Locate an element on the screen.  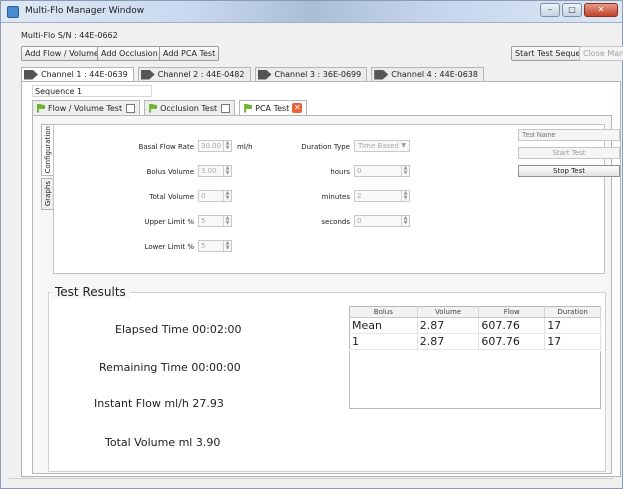
results-table-empty-area is located at coordinates (475, 380).